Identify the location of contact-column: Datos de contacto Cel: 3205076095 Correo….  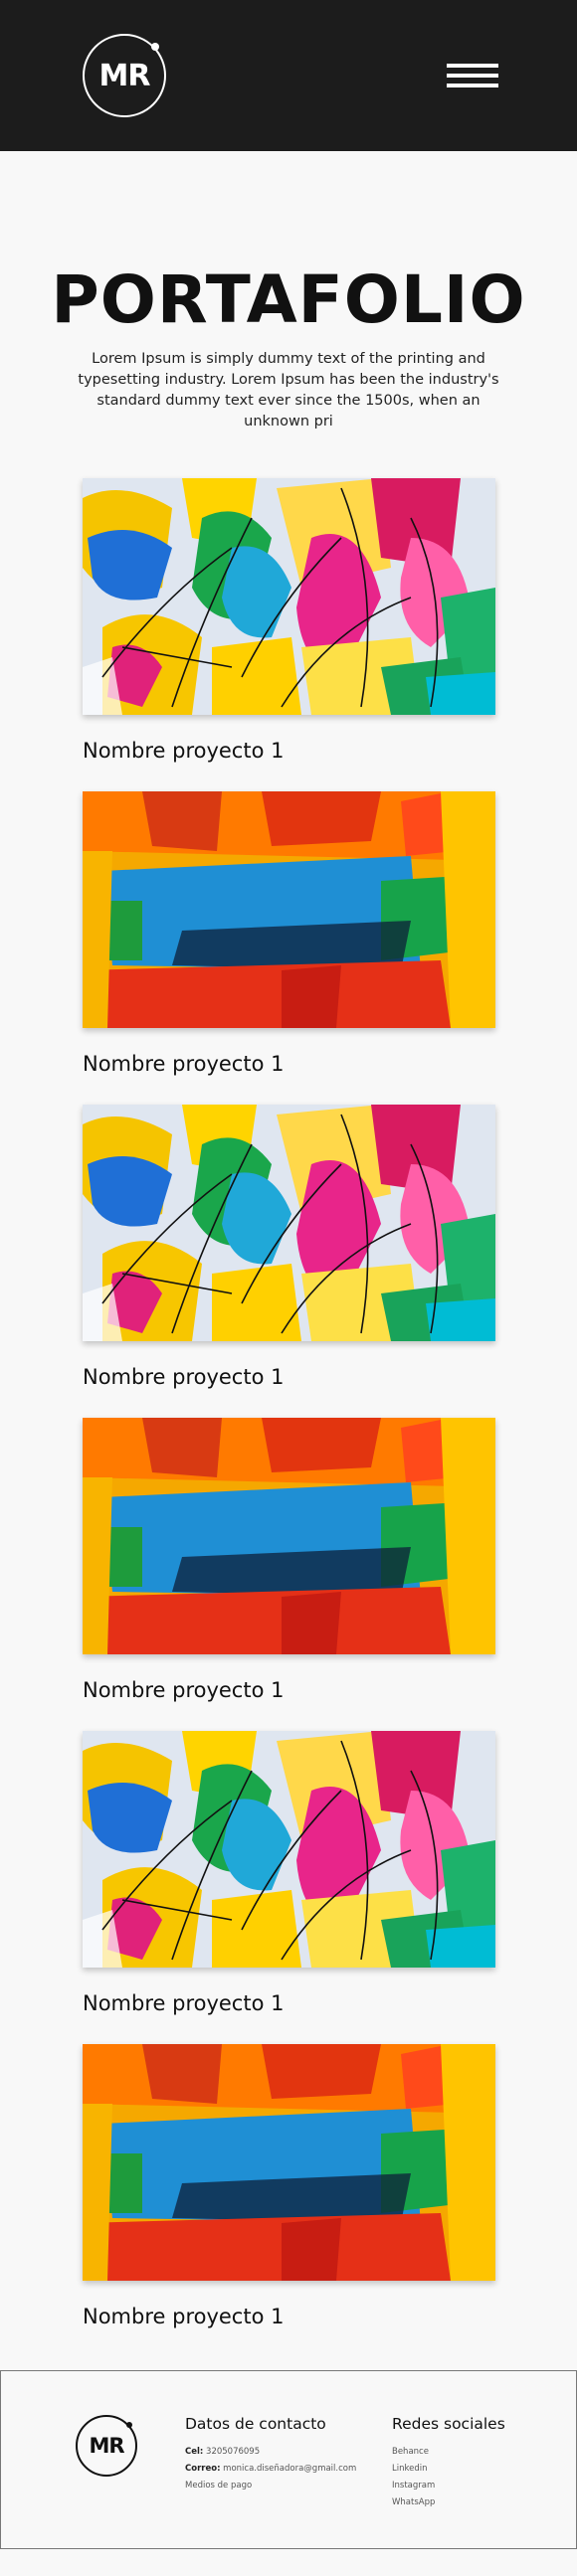
(270, 2454).